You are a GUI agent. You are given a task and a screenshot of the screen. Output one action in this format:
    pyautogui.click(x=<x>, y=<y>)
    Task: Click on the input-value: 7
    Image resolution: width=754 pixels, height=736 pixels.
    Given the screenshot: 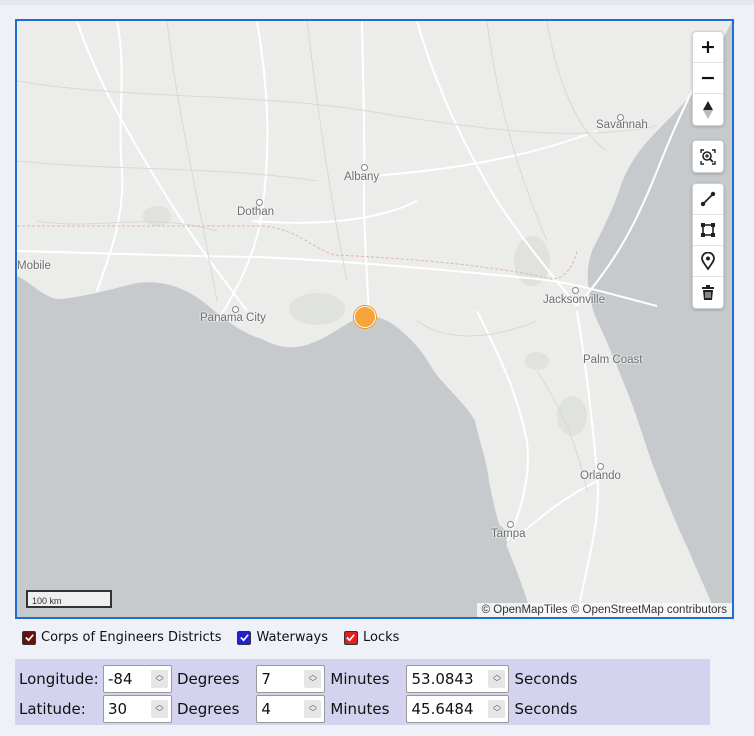 What is the action you would take?
    pyautogui.click(x=266, y=679)
    